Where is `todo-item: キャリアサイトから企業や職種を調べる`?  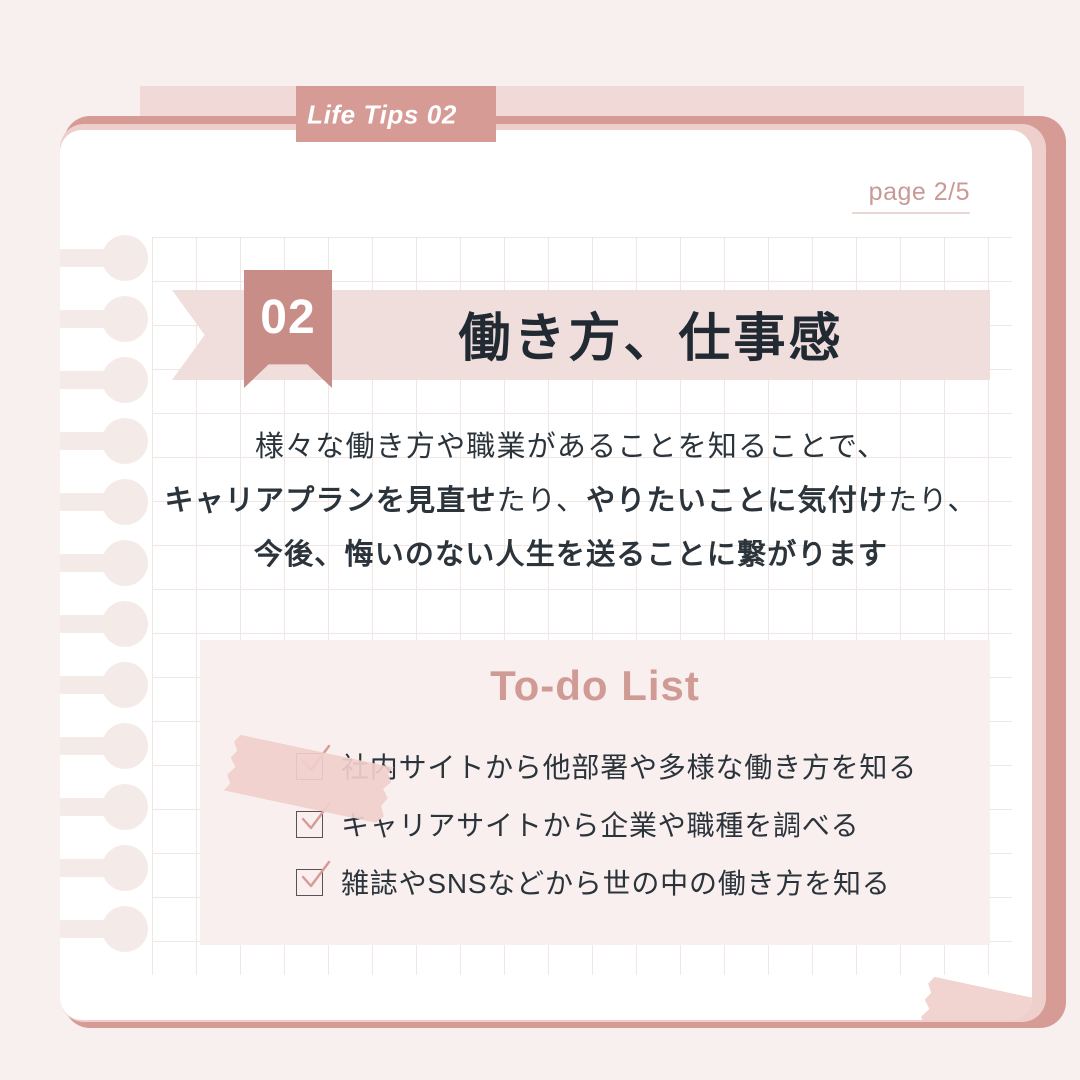 todo-item: キャリアサイトから企業や職種を調べる is located at coordinates (628, 824).